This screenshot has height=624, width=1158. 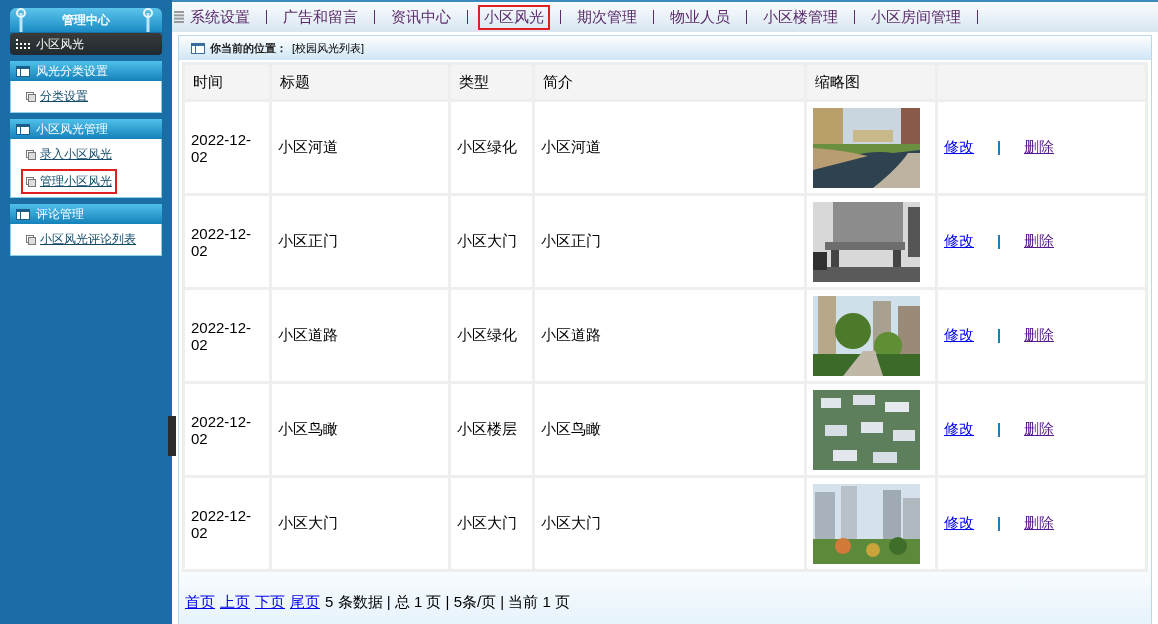 I want to click on menu-group-title: 评论管理, so click(x=60, y=214).